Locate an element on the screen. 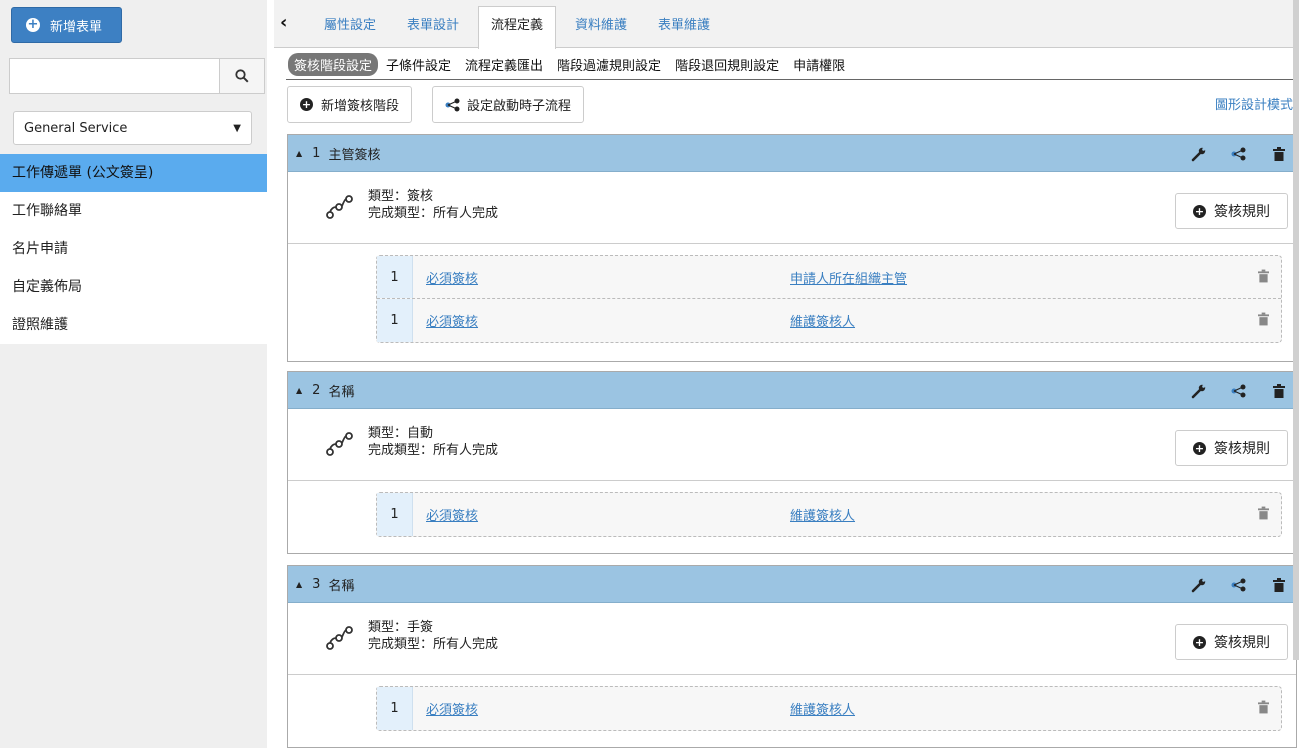 The width and height of the screenshot is (1299, 748). service-select: General Service ▼ is located at coordinates (132, 128).